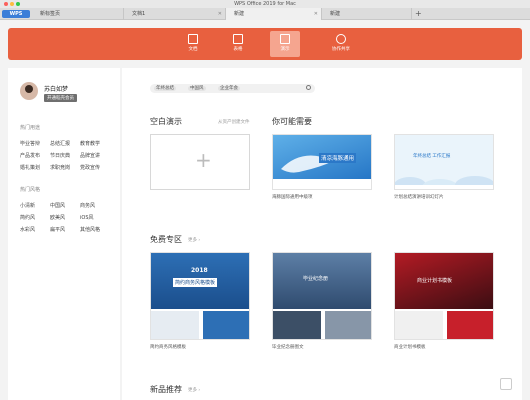 The width and height of the screenshot is (530, 400). I want to click on tag-item: 简约风, so click(35, 217).